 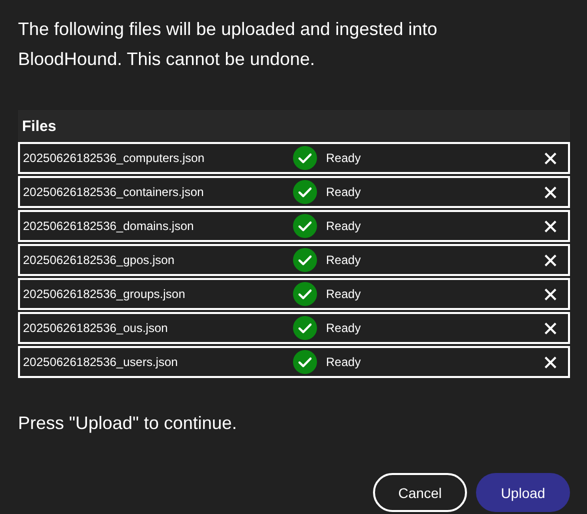 I want to click on table-header: Files, so click(x=294, y=126).